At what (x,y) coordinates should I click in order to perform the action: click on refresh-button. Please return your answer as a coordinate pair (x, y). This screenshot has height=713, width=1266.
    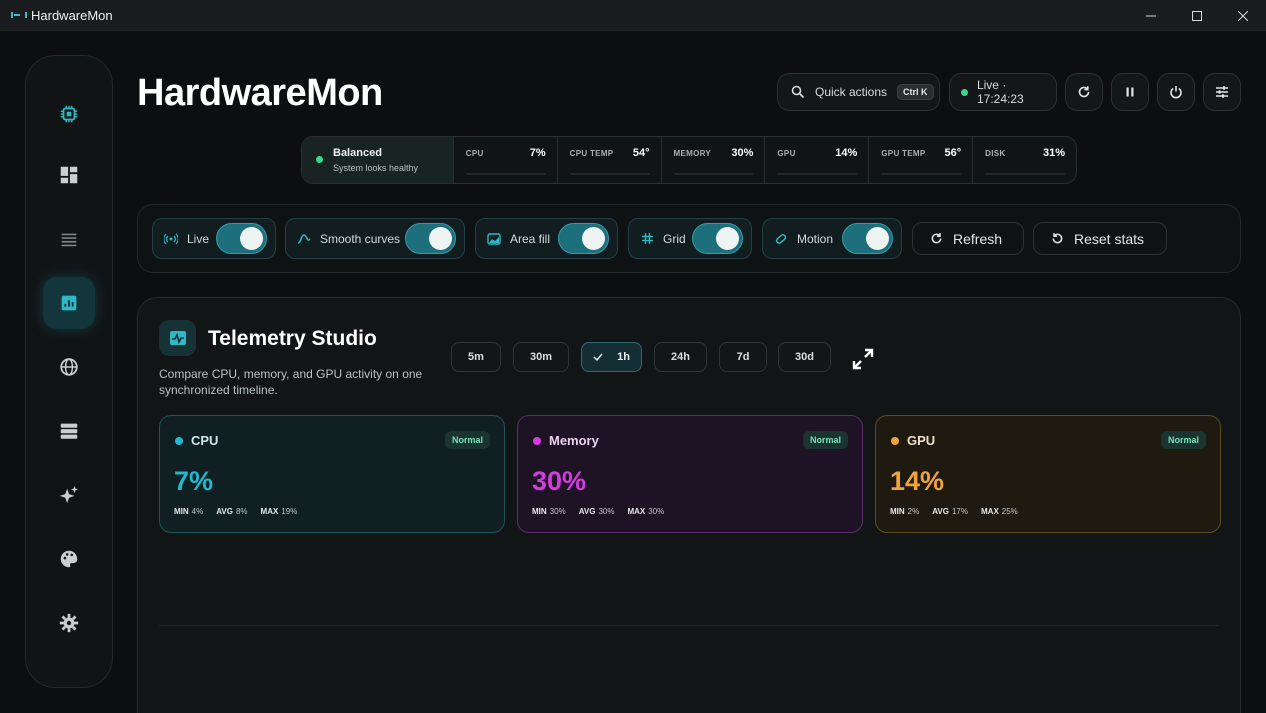
    Looking at the image, I should click on (1084, 92).